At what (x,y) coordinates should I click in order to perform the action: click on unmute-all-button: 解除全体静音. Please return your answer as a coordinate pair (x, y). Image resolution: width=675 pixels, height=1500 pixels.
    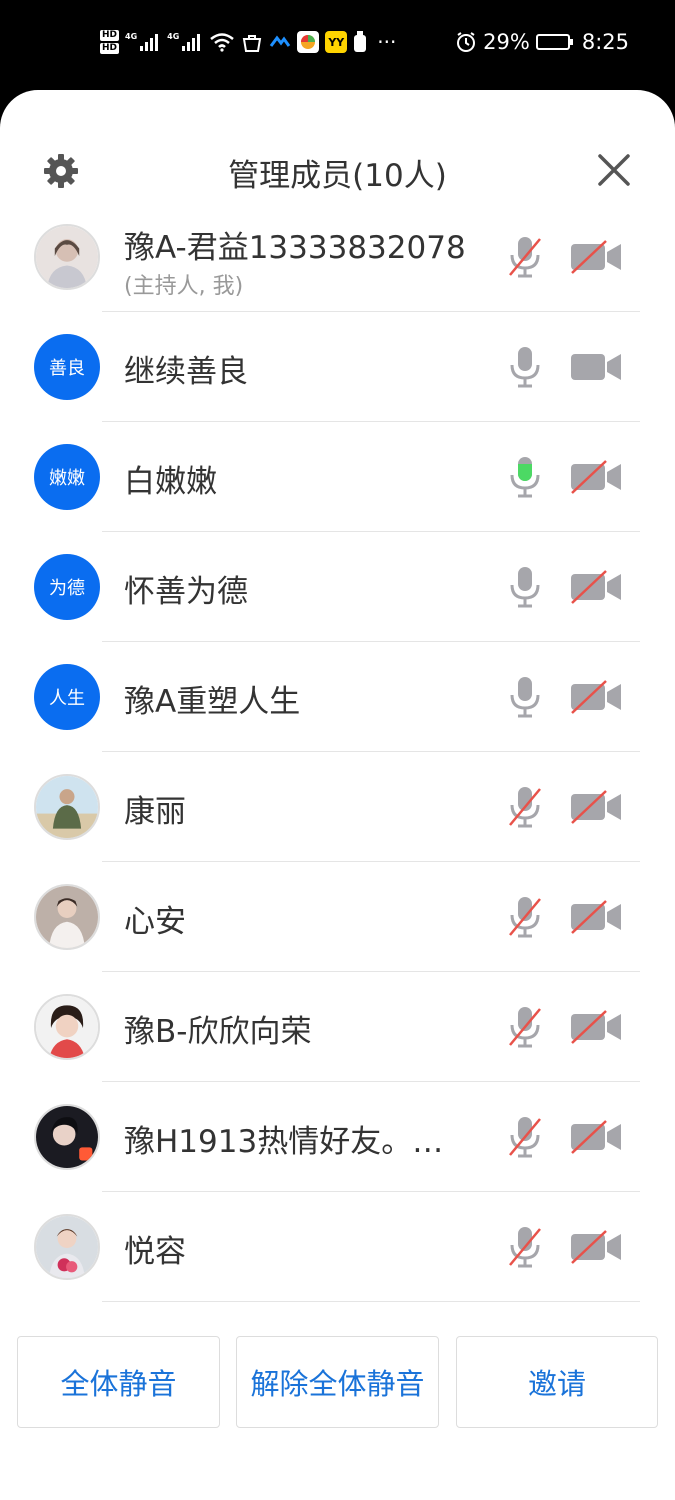
    Looking at the image, I should click on (337, 1382).